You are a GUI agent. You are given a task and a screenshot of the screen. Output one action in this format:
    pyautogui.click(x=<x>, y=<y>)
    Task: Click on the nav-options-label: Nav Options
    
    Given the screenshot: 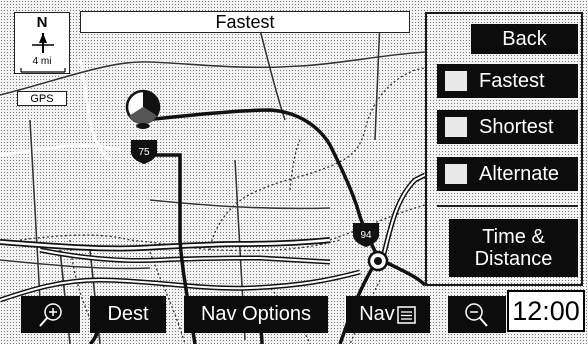 What is the action you would take?
    pyautogui.click(x=256, y=314)
    